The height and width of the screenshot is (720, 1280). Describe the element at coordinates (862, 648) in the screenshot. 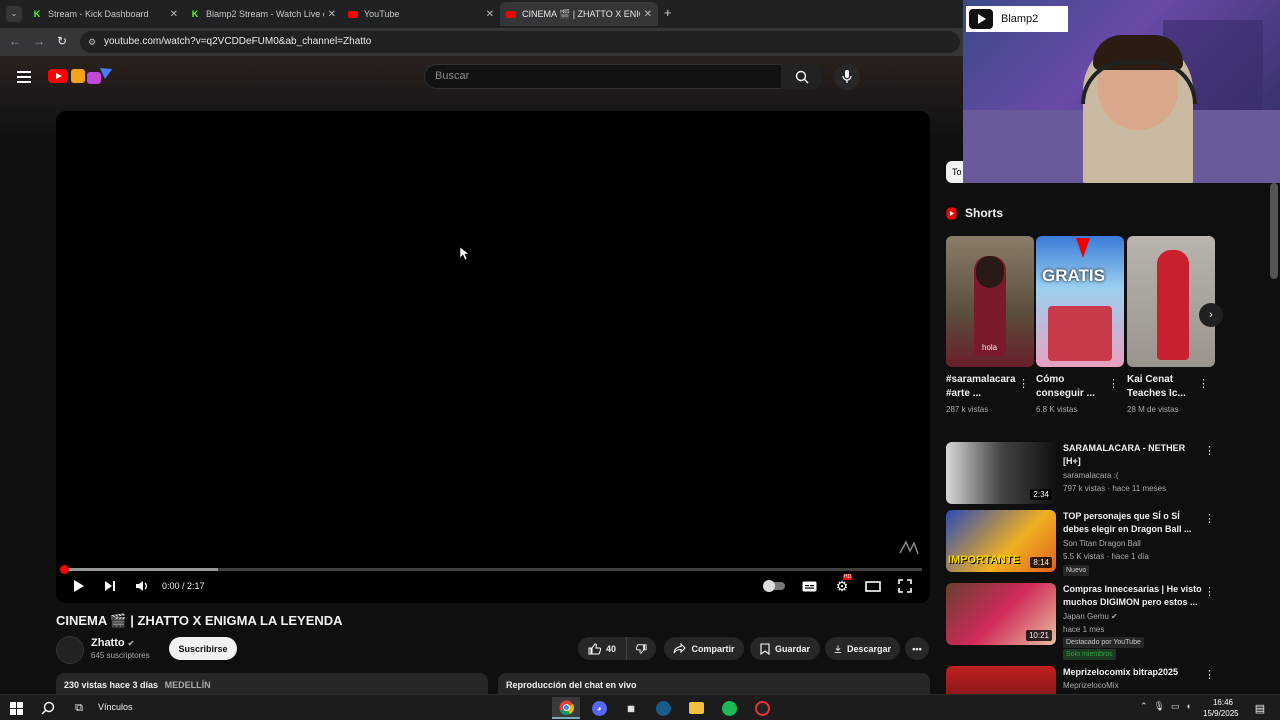

I see `download-button: Descargar` at that location.